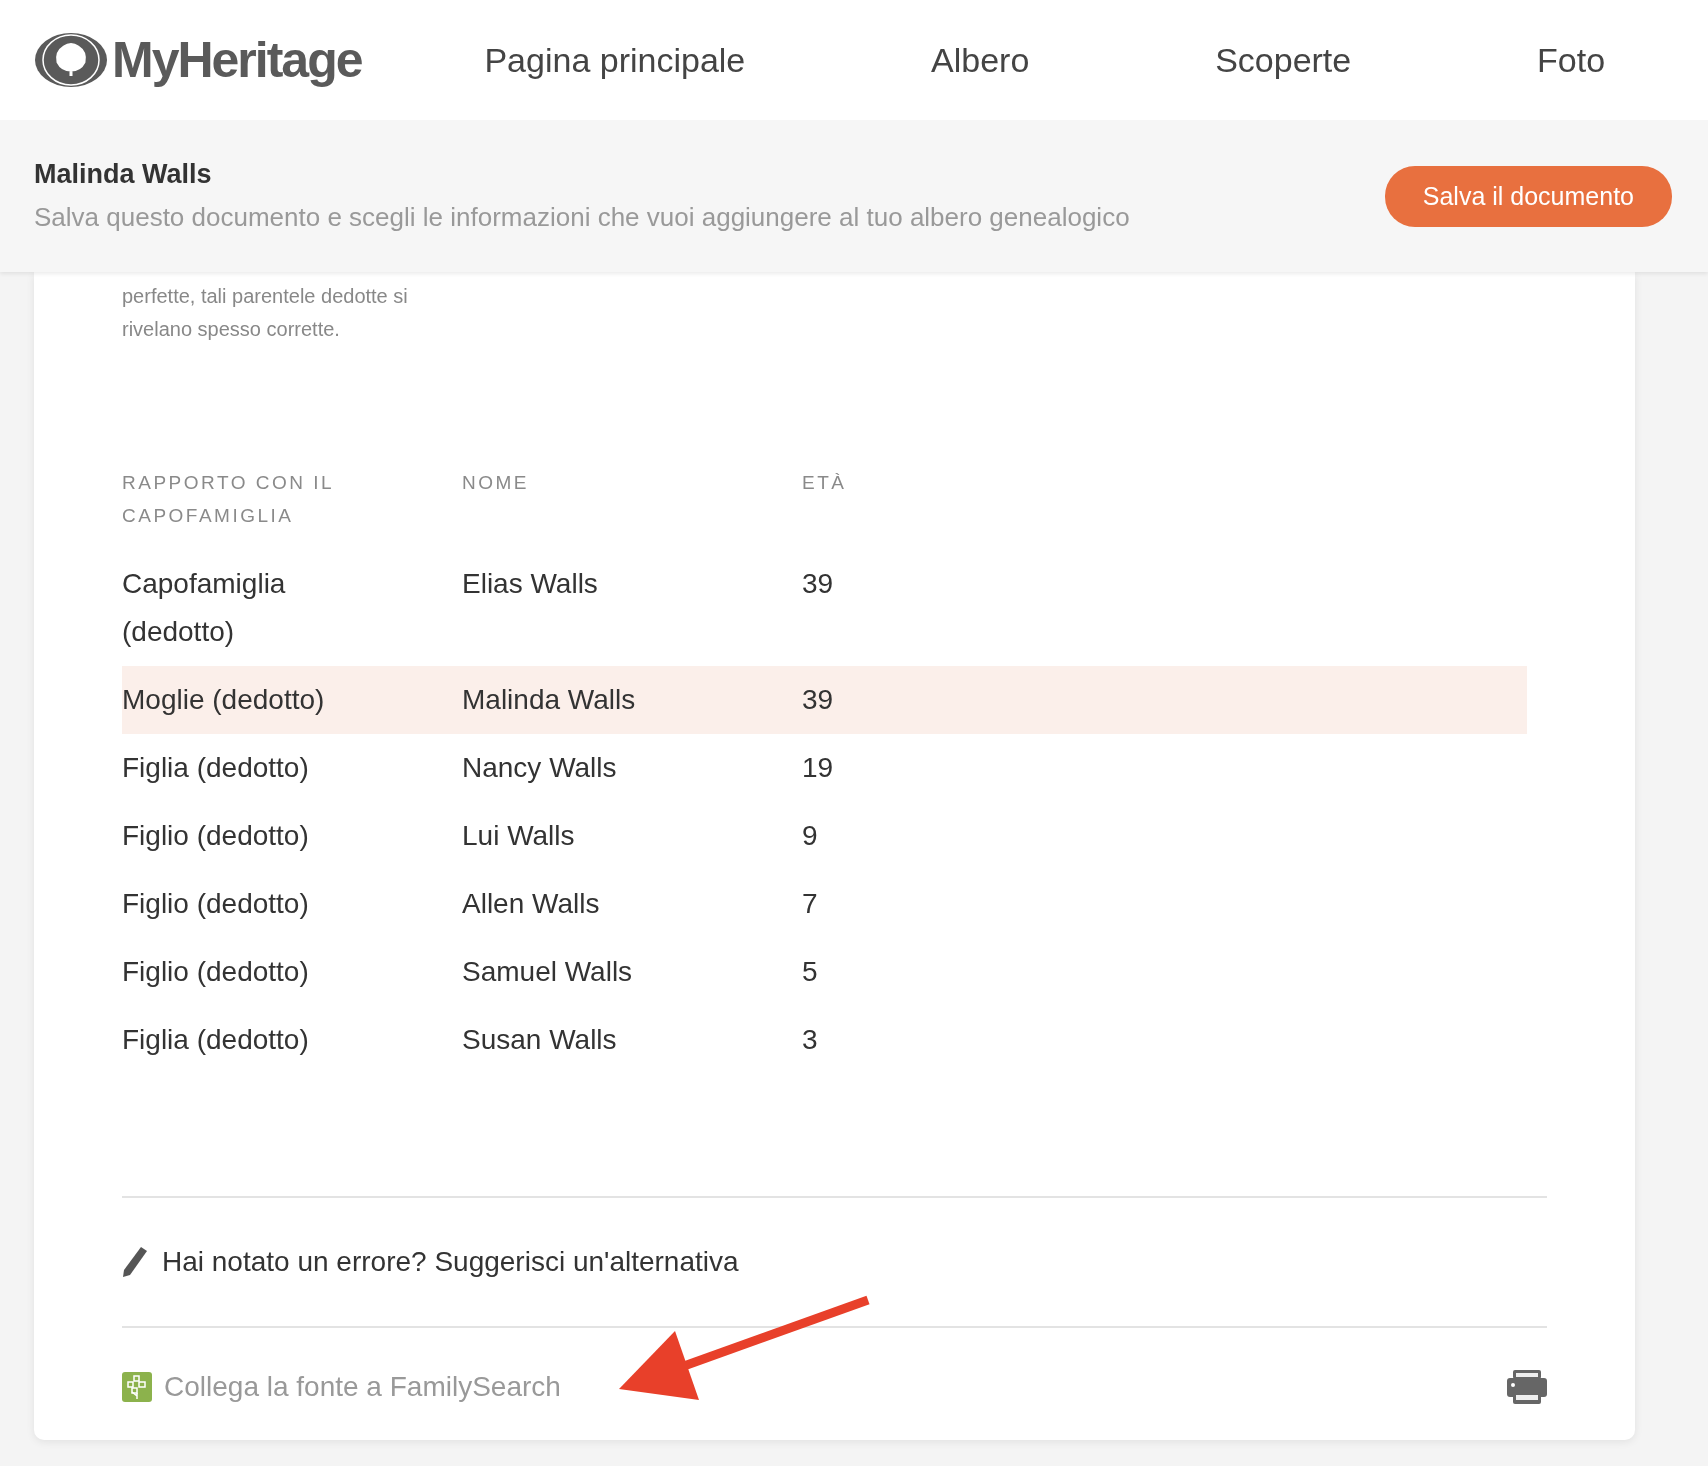  I want to click on table-cell-text: Nancy Walls, so click(540, 768).